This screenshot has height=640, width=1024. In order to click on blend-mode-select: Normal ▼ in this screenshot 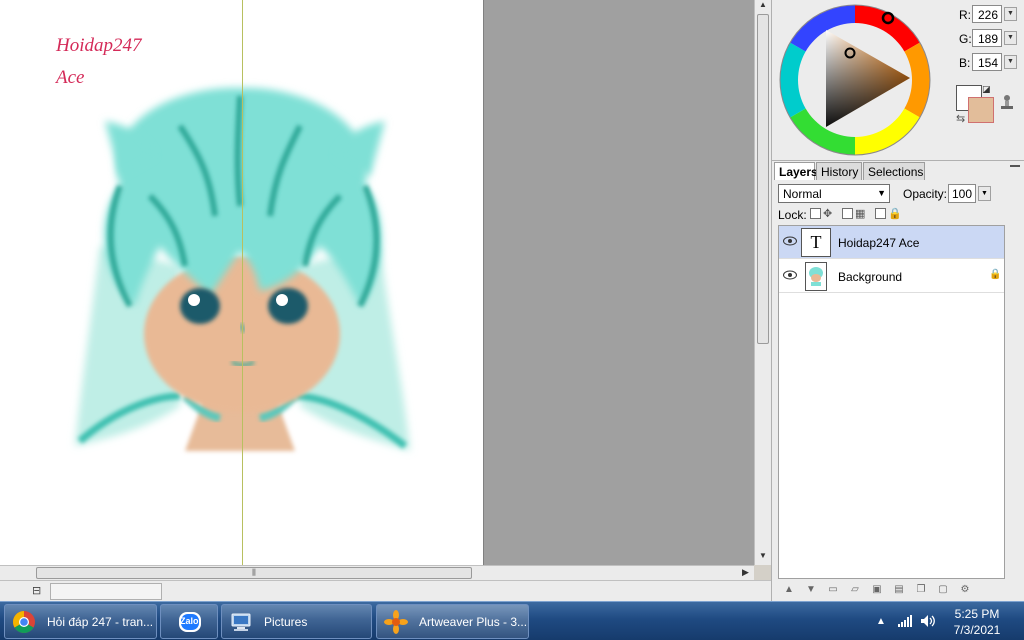, I will do `click(834, 193)`.